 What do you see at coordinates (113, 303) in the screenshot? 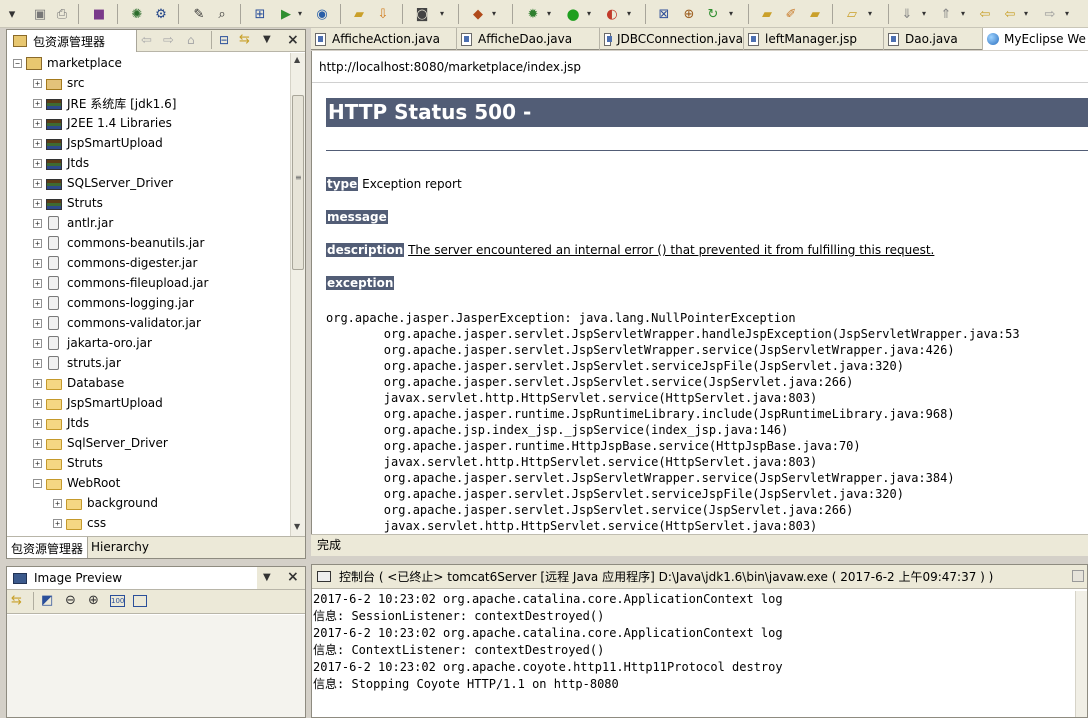
I see `tree-item: + commons-logging.jar` at bounding box center [113, 303].